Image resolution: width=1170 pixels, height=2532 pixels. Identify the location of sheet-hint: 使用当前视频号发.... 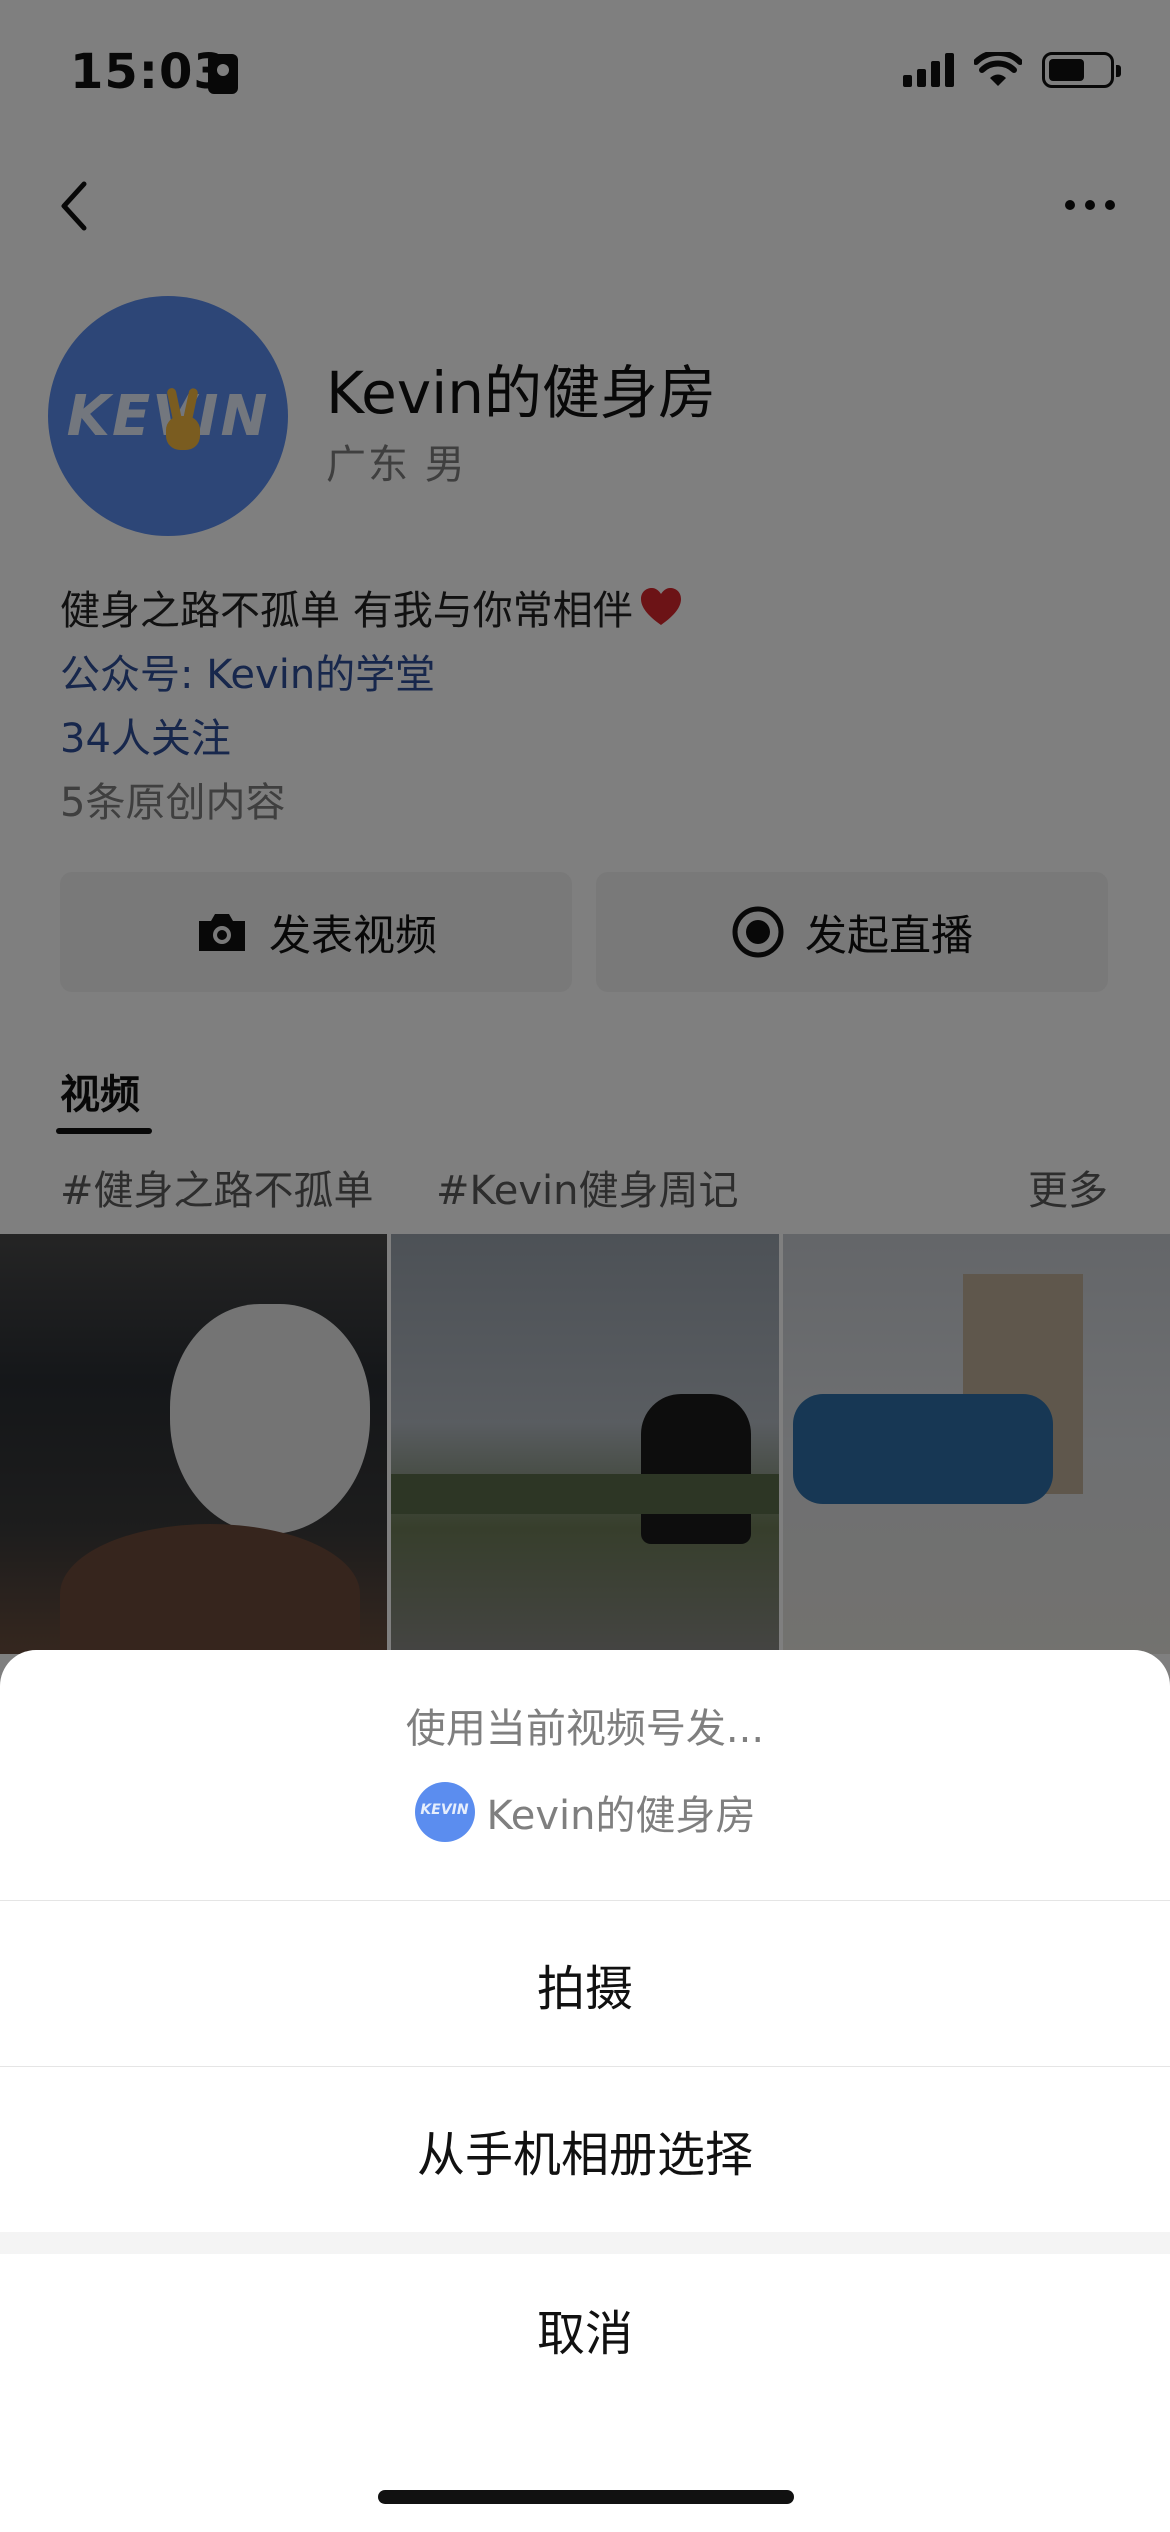
(585, 1729).